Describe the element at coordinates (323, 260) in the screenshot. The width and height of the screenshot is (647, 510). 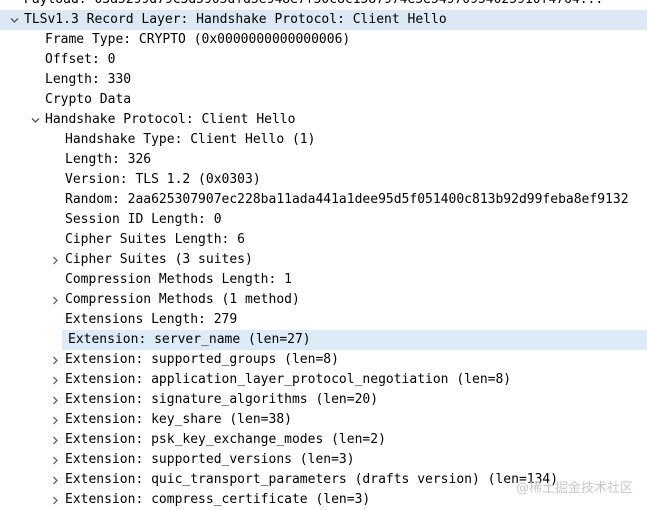
I see `tree-row: Cipher Suites (3 suites)` at that location.